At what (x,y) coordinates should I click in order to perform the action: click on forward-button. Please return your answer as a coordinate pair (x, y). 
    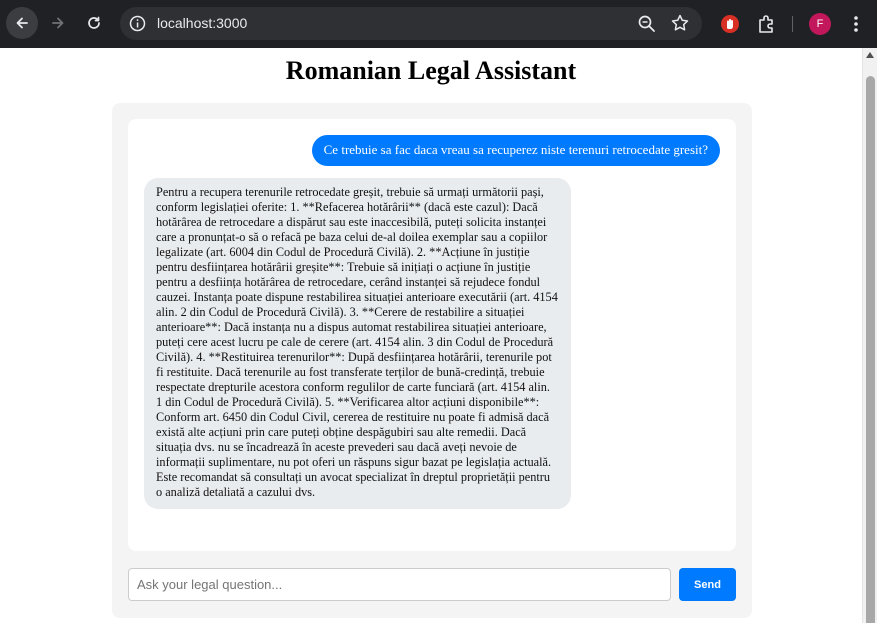
    Looking at the image, I should click on (58, 23).